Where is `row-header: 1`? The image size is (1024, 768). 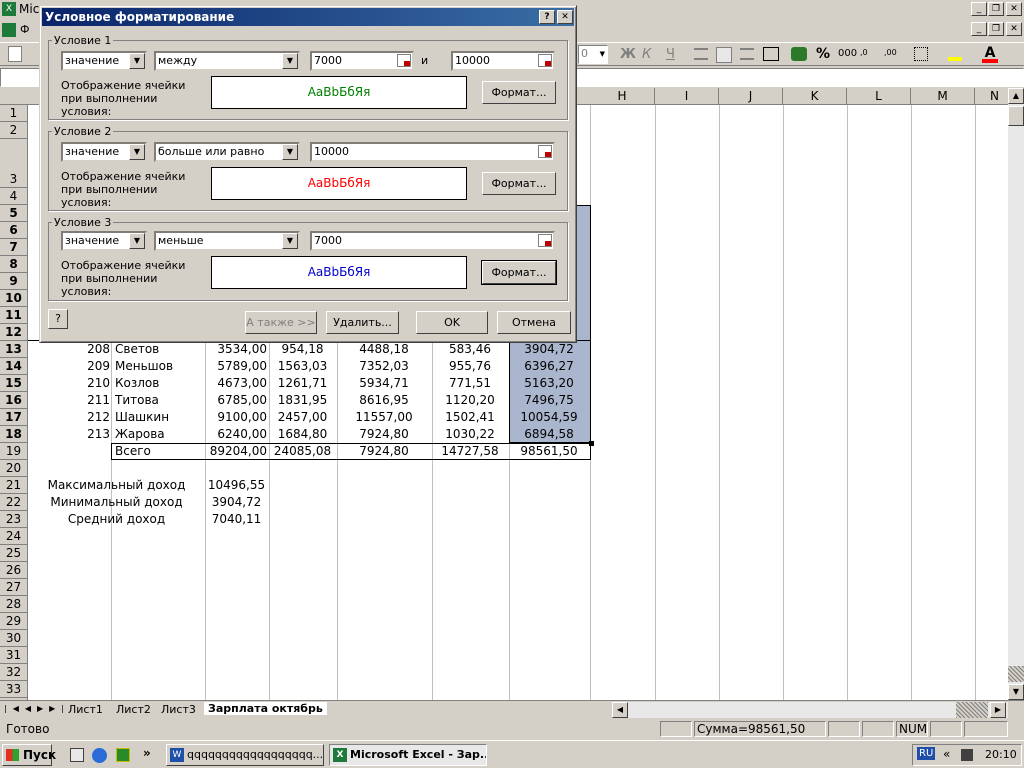
row-header: 1 is located at coordinates (14, 113).